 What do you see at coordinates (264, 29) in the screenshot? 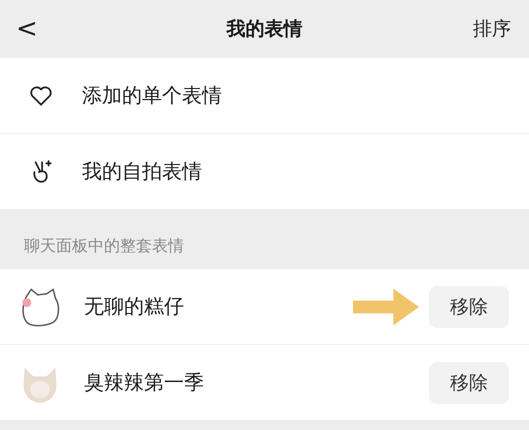
I see `page-title: 我的表情` at bounding box center [264, 29].